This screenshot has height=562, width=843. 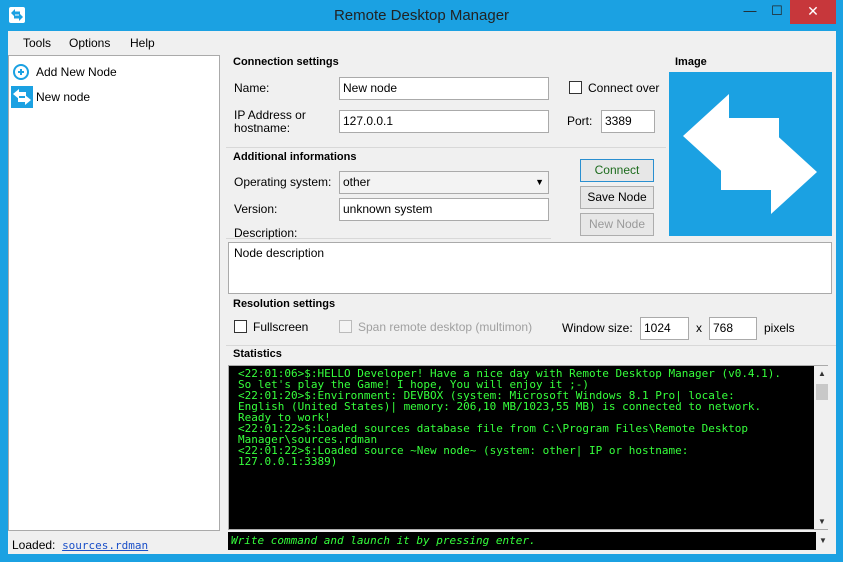 I want to click on pixels-label: pixels, so click(x=779, y=328).